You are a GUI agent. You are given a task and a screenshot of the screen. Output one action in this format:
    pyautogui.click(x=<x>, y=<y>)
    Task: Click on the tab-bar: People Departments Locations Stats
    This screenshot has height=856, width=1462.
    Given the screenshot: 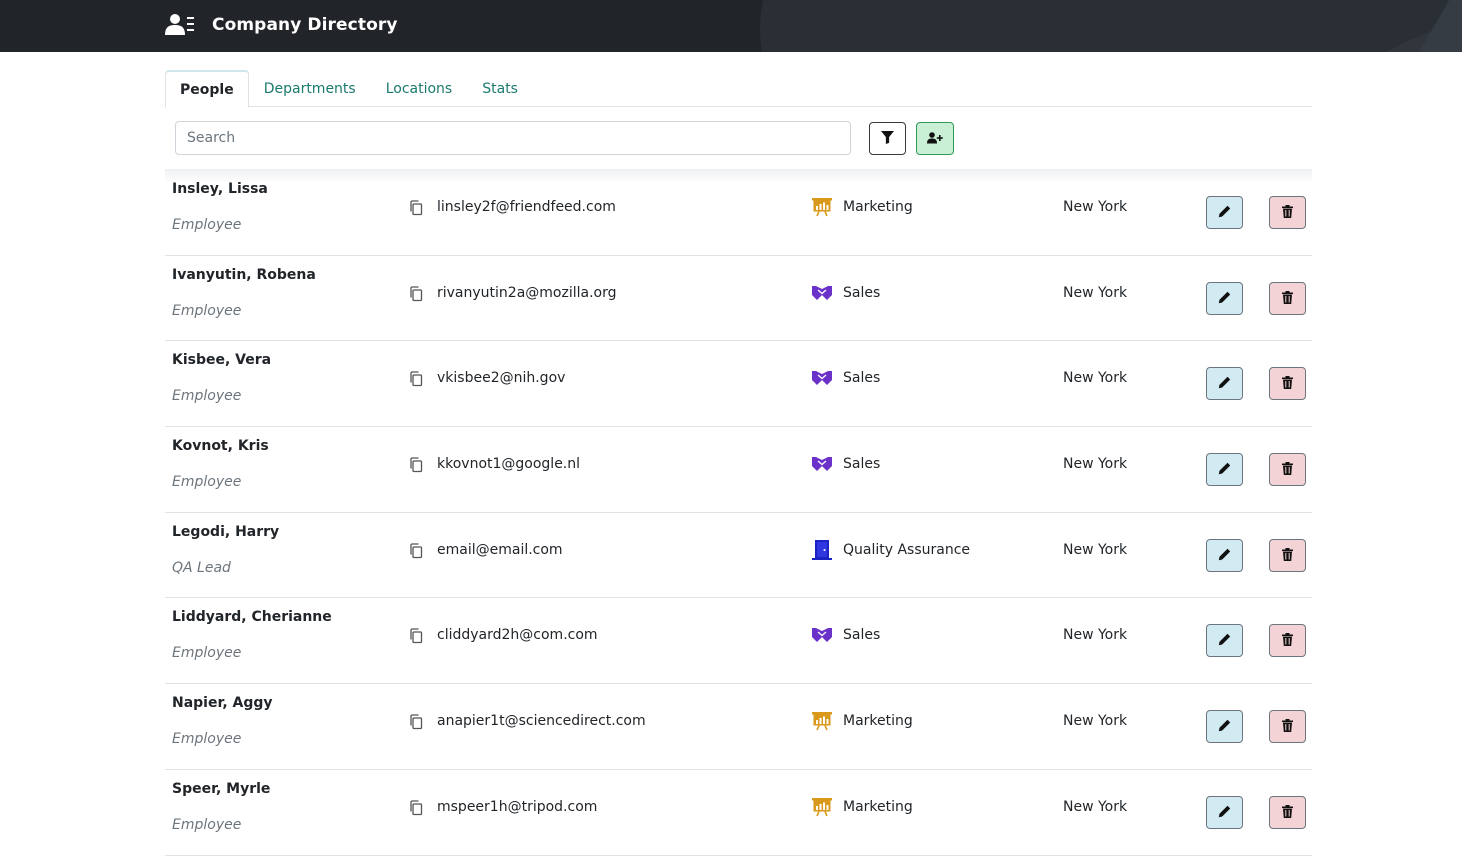 What is the action you would take?
    pyautogui.click(x=738, y=89)
    